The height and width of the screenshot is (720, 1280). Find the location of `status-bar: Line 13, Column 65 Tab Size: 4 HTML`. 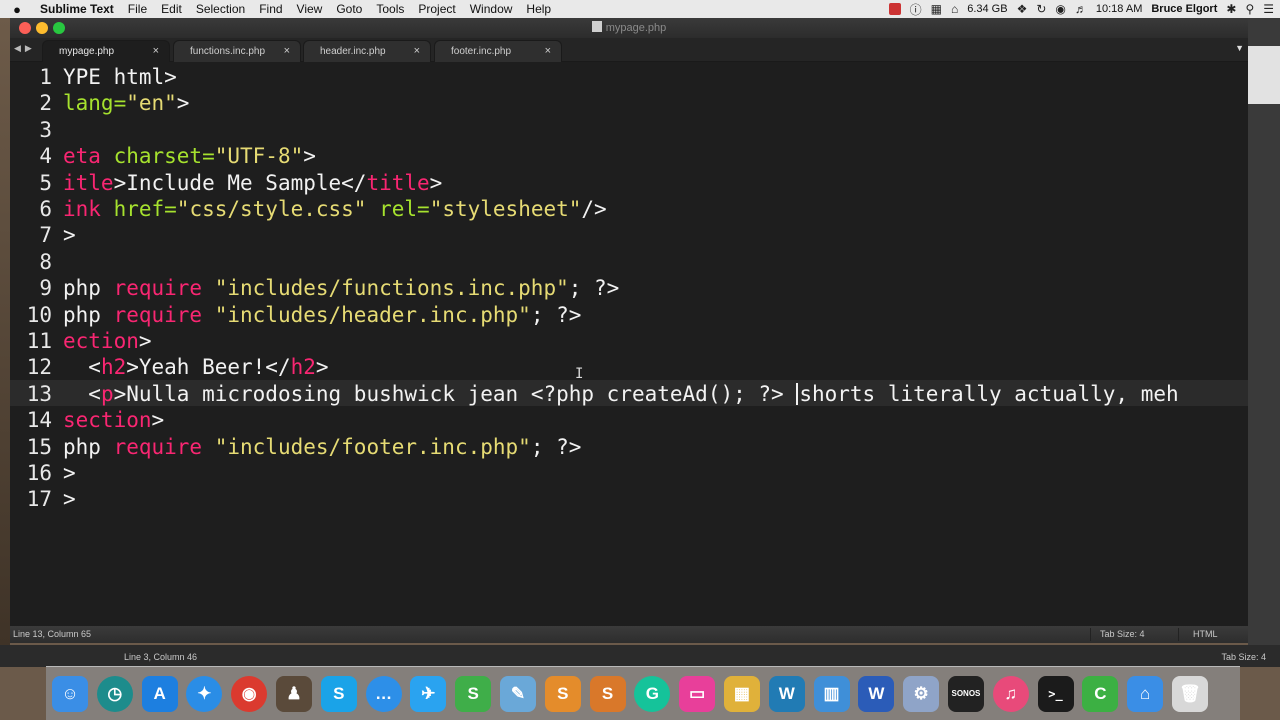

status-bar: Line 13, Column 65 Tab Size: 4 HTML is located at coordinates (629, 634).